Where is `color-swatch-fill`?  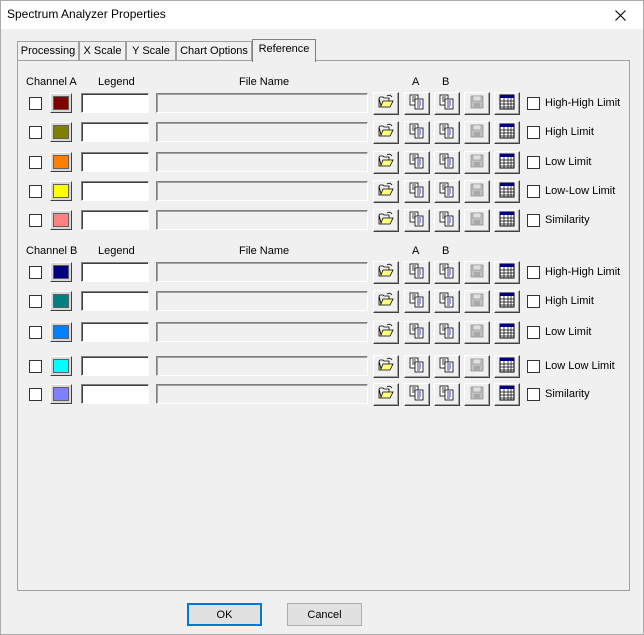 color-swatch-fill is located at coordinates (61, 394).